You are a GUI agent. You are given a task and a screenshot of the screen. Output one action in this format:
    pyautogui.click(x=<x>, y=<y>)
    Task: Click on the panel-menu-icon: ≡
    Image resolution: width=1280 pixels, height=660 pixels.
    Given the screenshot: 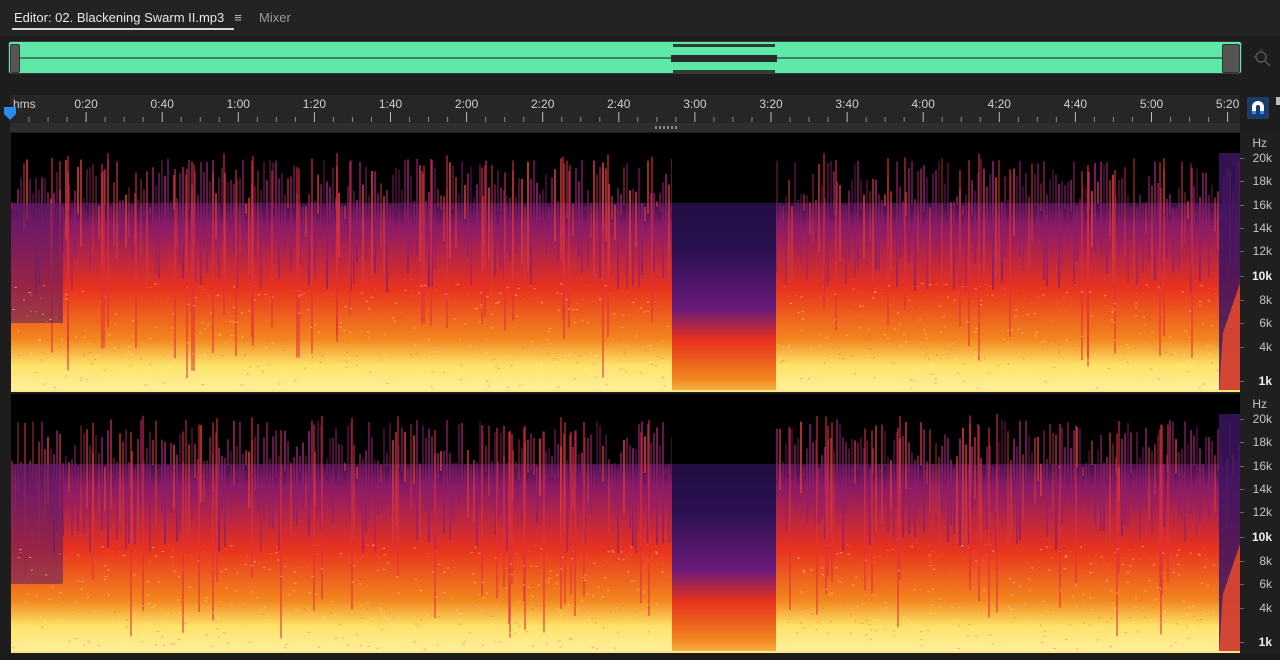 What is the action you would take?
    pyautogui.click(x=238, y=17)
    